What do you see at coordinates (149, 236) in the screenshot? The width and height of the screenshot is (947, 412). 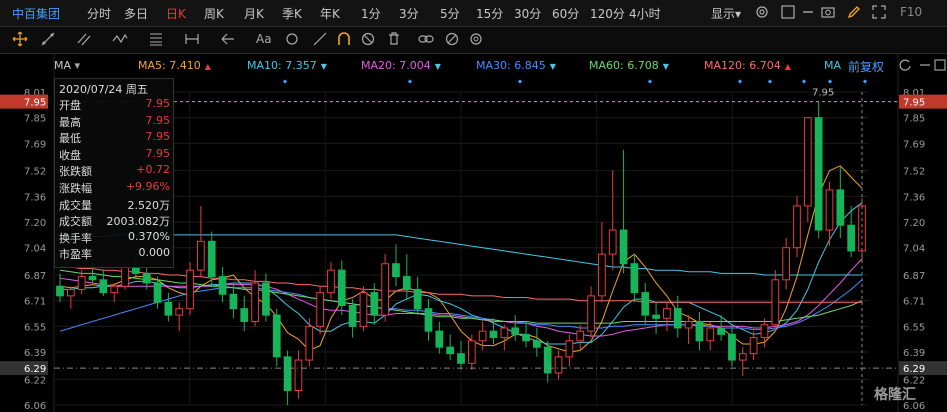 I see `ohlc-value: 0.370%` at bounding box center [149, 236].